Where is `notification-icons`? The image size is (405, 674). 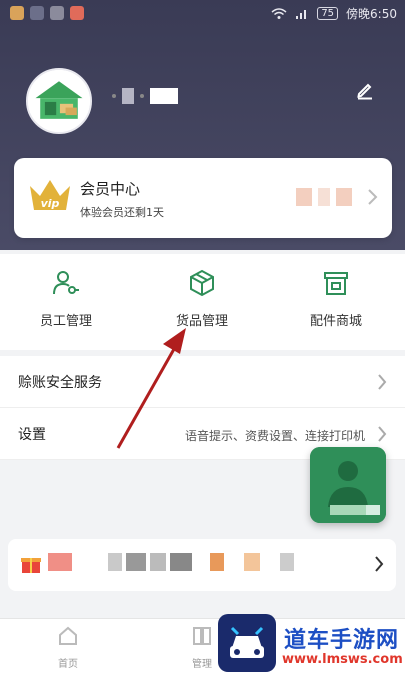
notification-icons is located at coordinates (47, 13).